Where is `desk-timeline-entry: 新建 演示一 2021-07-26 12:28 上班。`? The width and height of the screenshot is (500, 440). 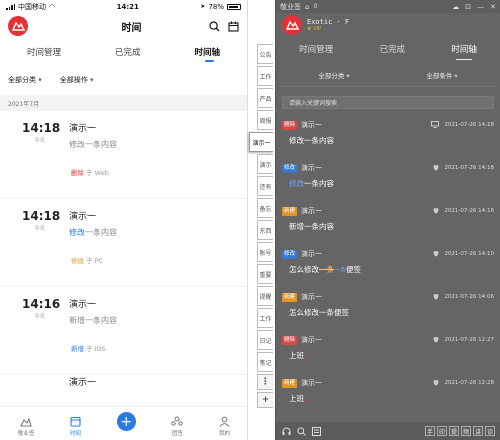
desk-timeline-entry: 新建 演示一 2021-07-26 12:28 上班。 is located at coordinates (388, 394).